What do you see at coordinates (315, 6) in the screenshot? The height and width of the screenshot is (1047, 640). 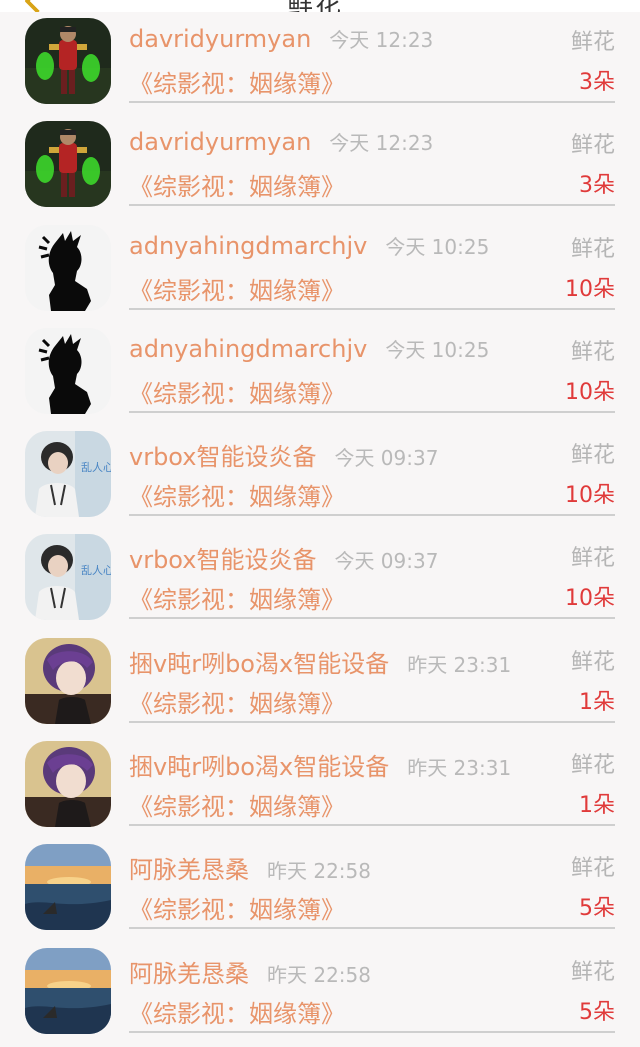 I see `page-title: 鲜花` at bounding box center [315, 6].